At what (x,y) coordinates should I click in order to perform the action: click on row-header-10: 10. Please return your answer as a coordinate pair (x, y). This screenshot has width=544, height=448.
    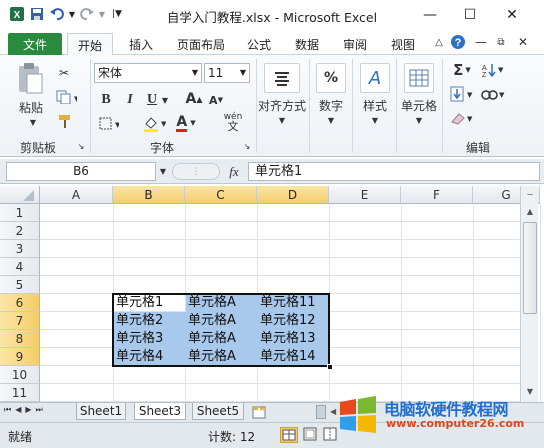
    Looking at the image, I should click on (20, 375).